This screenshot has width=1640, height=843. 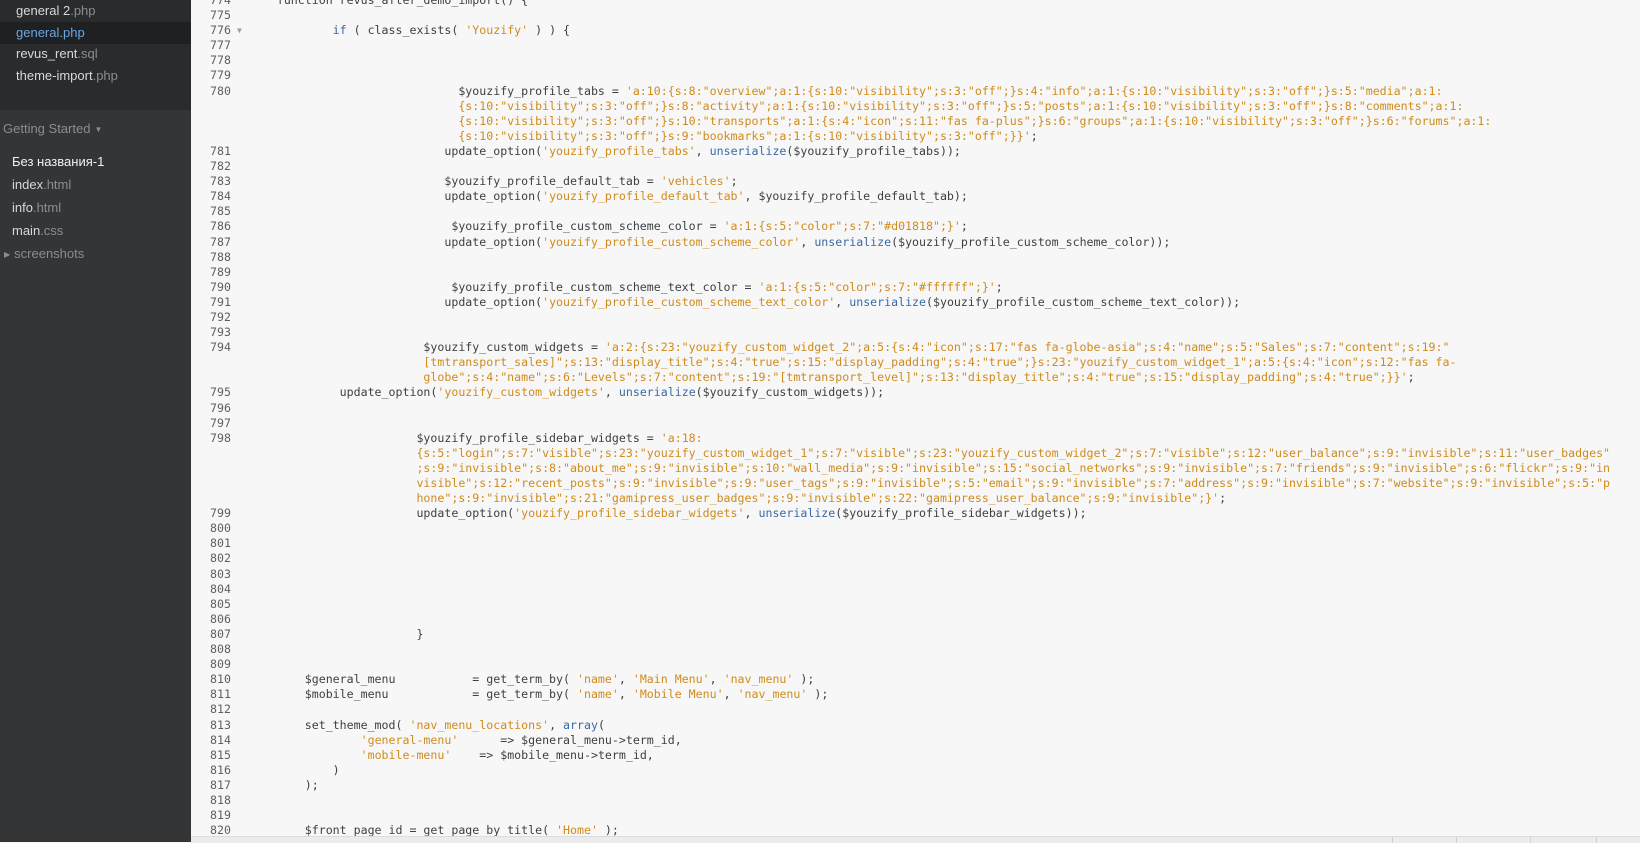 What do you see at coordinates (95, 231) in the screenshot?
I see `project-file-main: main.css` at bounding box center [95, 231].